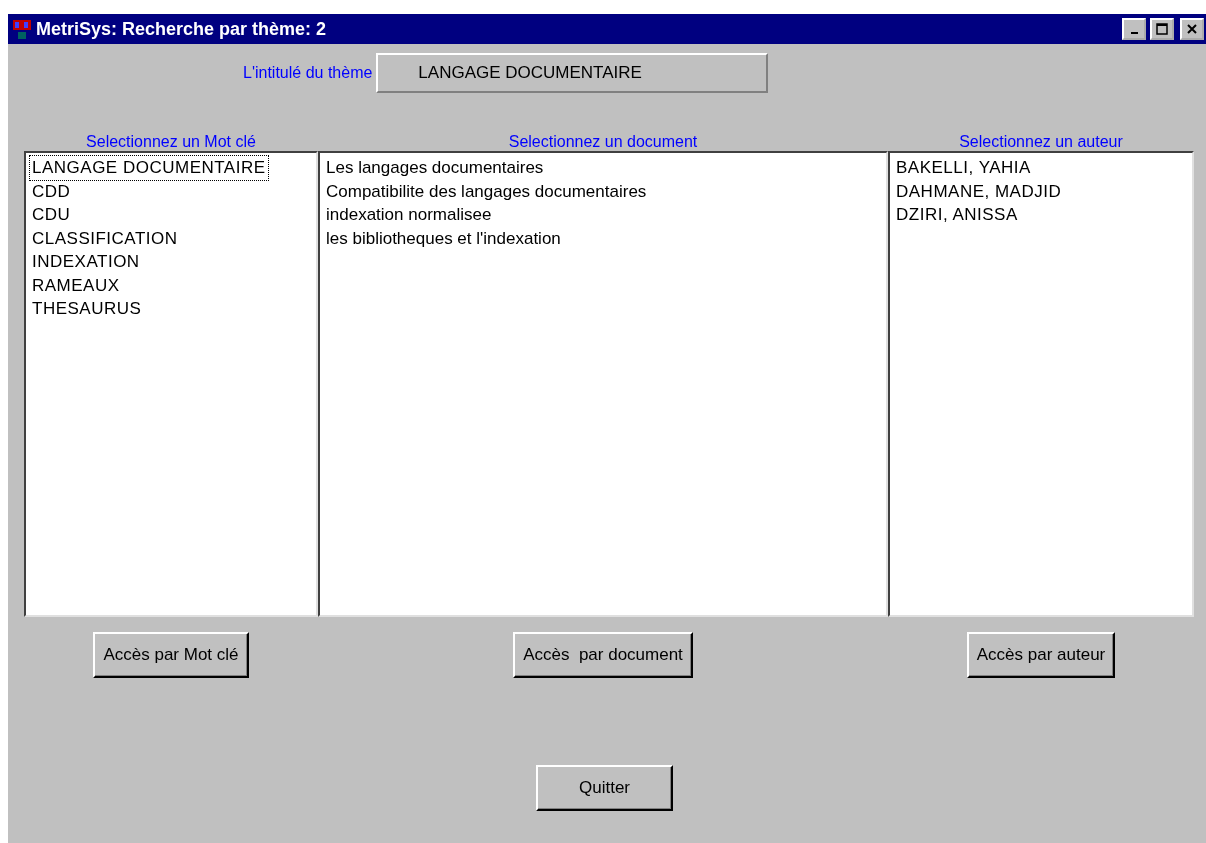 This screenshot has height=843, width=1206. Describe the element at coordinates (105, 238) in the screenshot. I see `list-item: CLASSIFICATION` at that location.